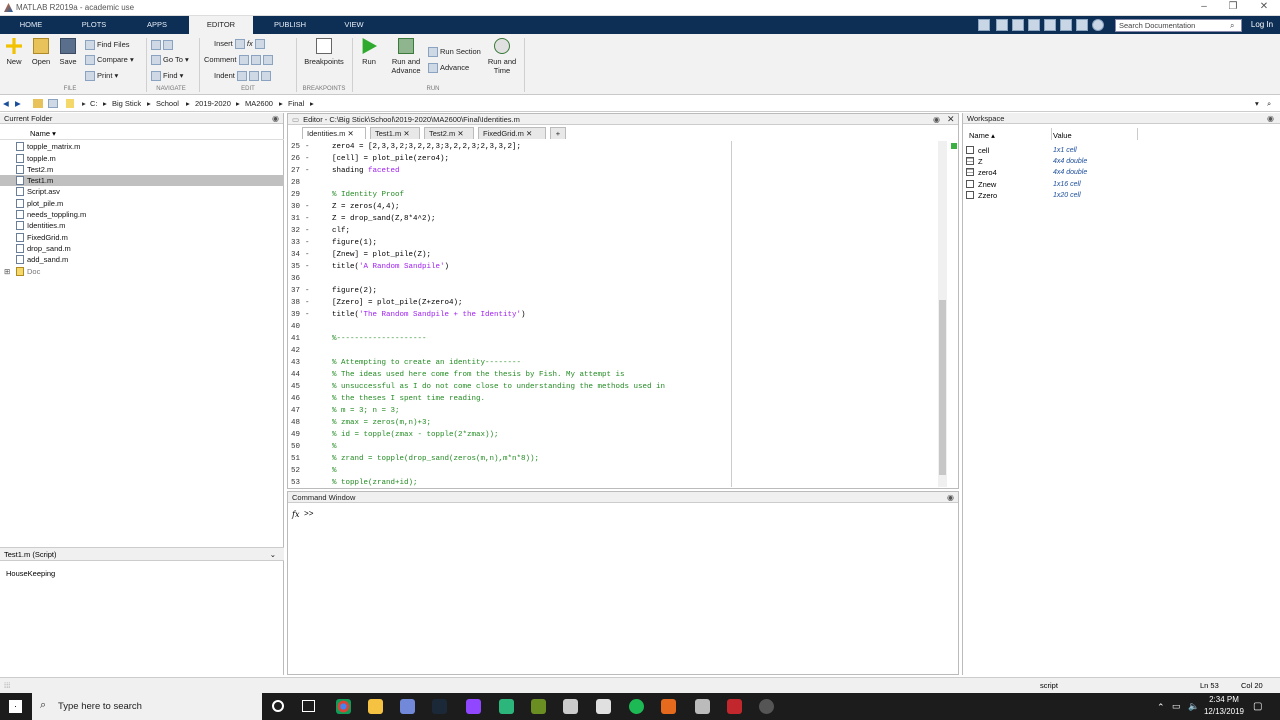 This screenshot has width=1280, height=720. Describe the element at coordinates (406, 56) in the screenshot. I see `run-and-advance-button: Run and Advance` at that location.